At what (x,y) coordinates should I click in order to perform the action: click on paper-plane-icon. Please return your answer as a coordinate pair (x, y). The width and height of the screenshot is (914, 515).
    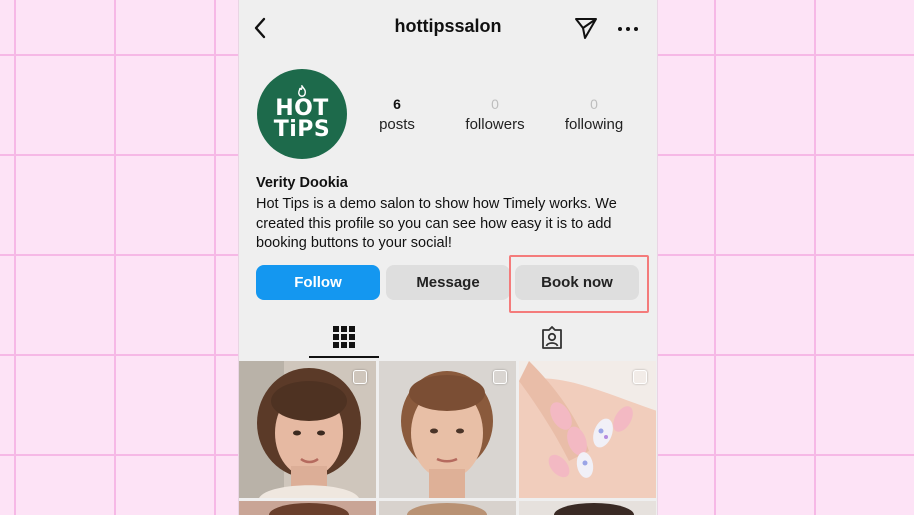
    Looking at the image, I should click on (586, 28).